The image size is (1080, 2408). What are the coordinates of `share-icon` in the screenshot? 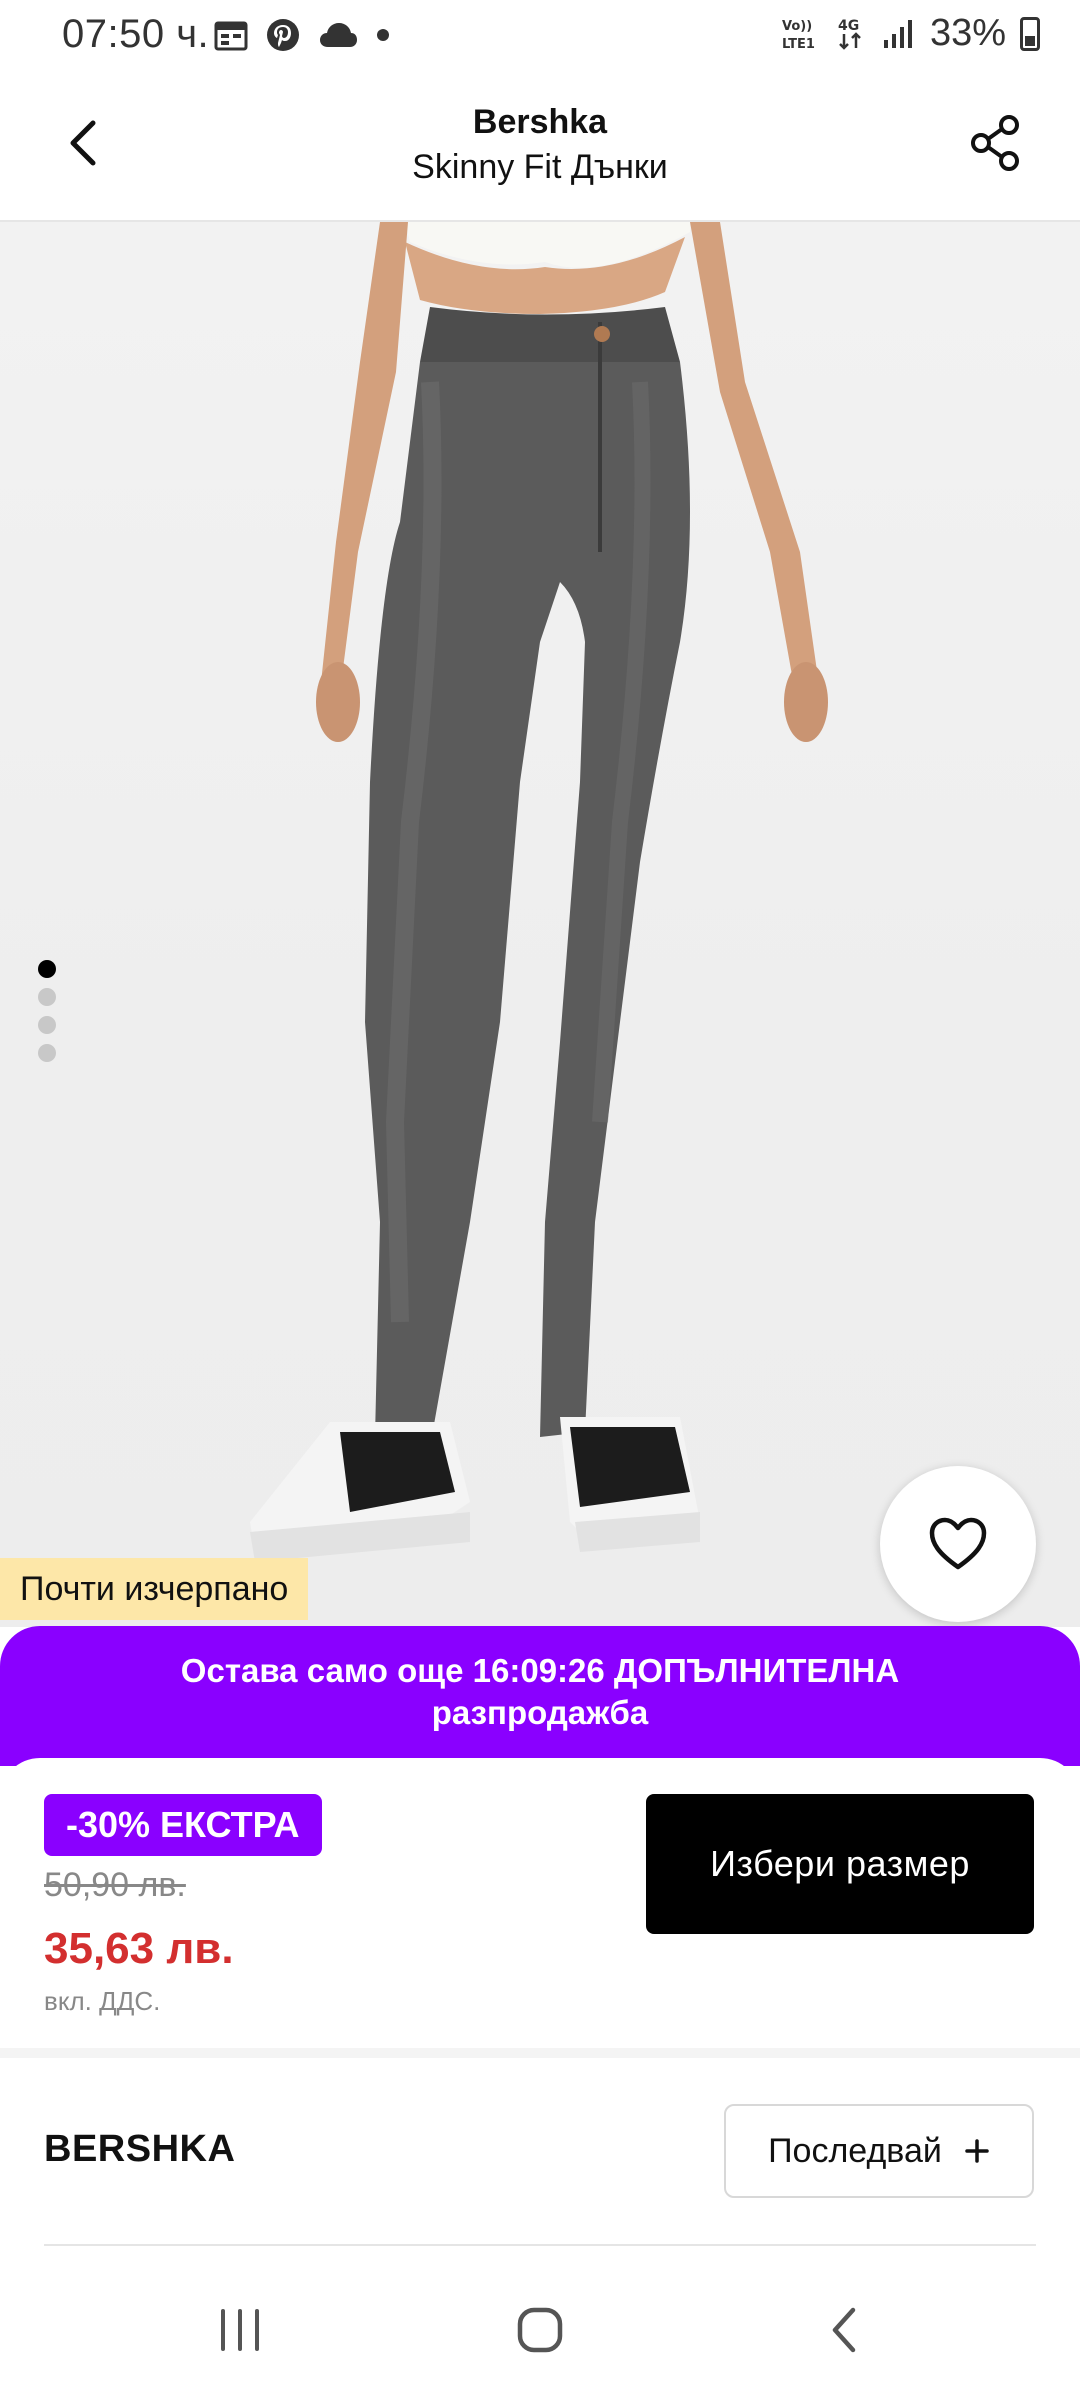 It's located at (995, 143).